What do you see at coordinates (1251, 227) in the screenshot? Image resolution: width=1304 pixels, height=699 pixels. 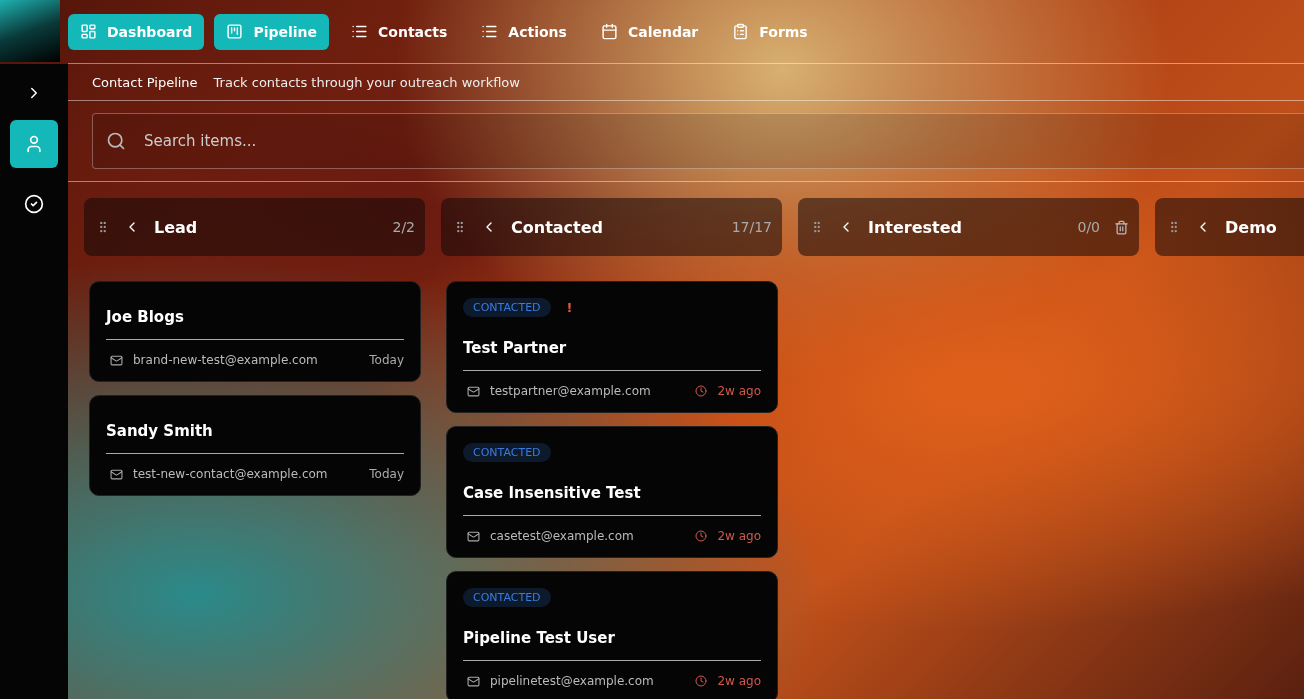 I see `column-title: Demo` at bounding box center [1251, 227].